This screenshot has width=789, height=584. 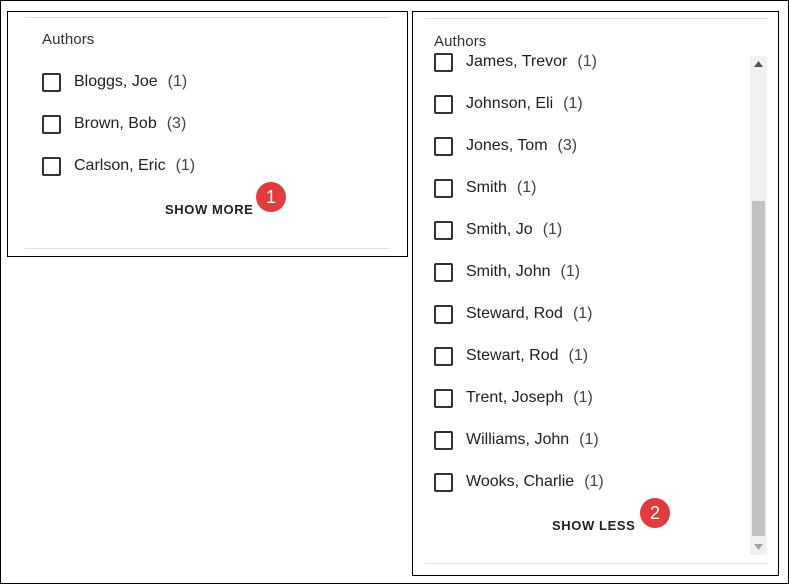 What do you see at coordinates (209, 209) in the screenshot?
I see `show-more-button: SHOW MORE` at bounding box center [209, 209].